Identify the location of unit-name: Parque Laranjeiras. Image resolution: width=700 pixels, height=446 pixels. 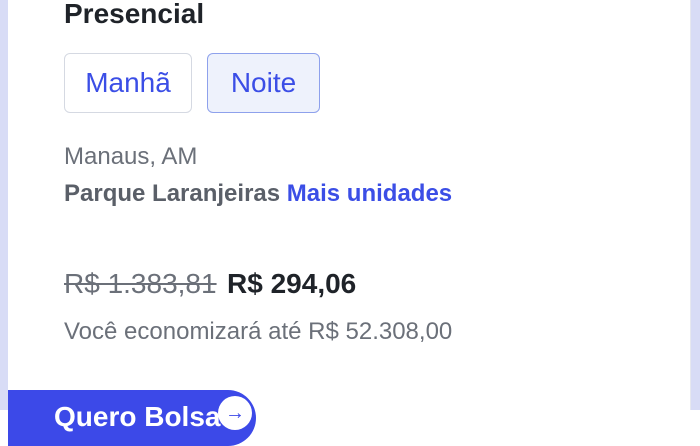
(172, 193).